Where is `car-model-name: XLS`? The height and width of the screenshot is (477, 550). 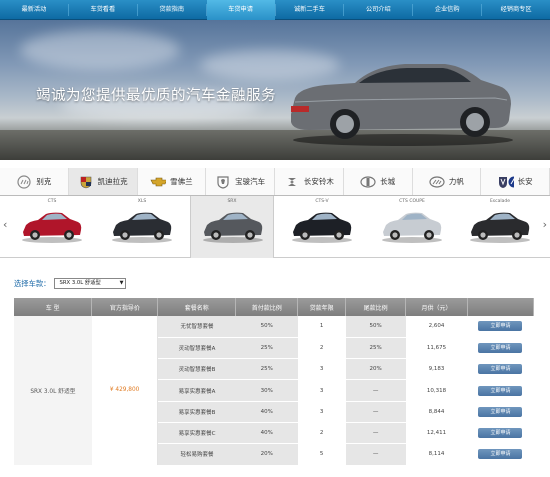 car-model-name: XLS is located at coordinates (142, 201).